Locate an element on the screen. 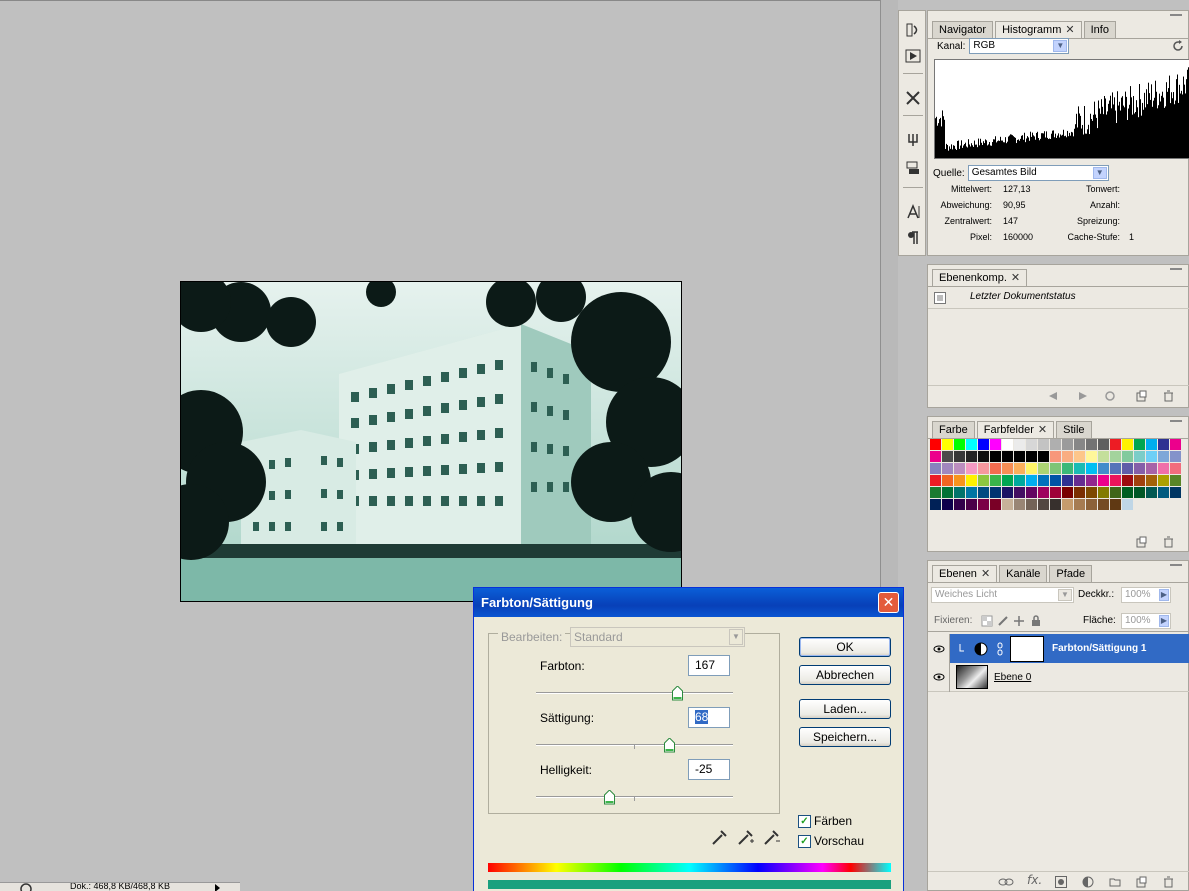 Image resolution: width=1189 pixels, height=891 pixels. actions-icon is located at coordinates (913, 56).